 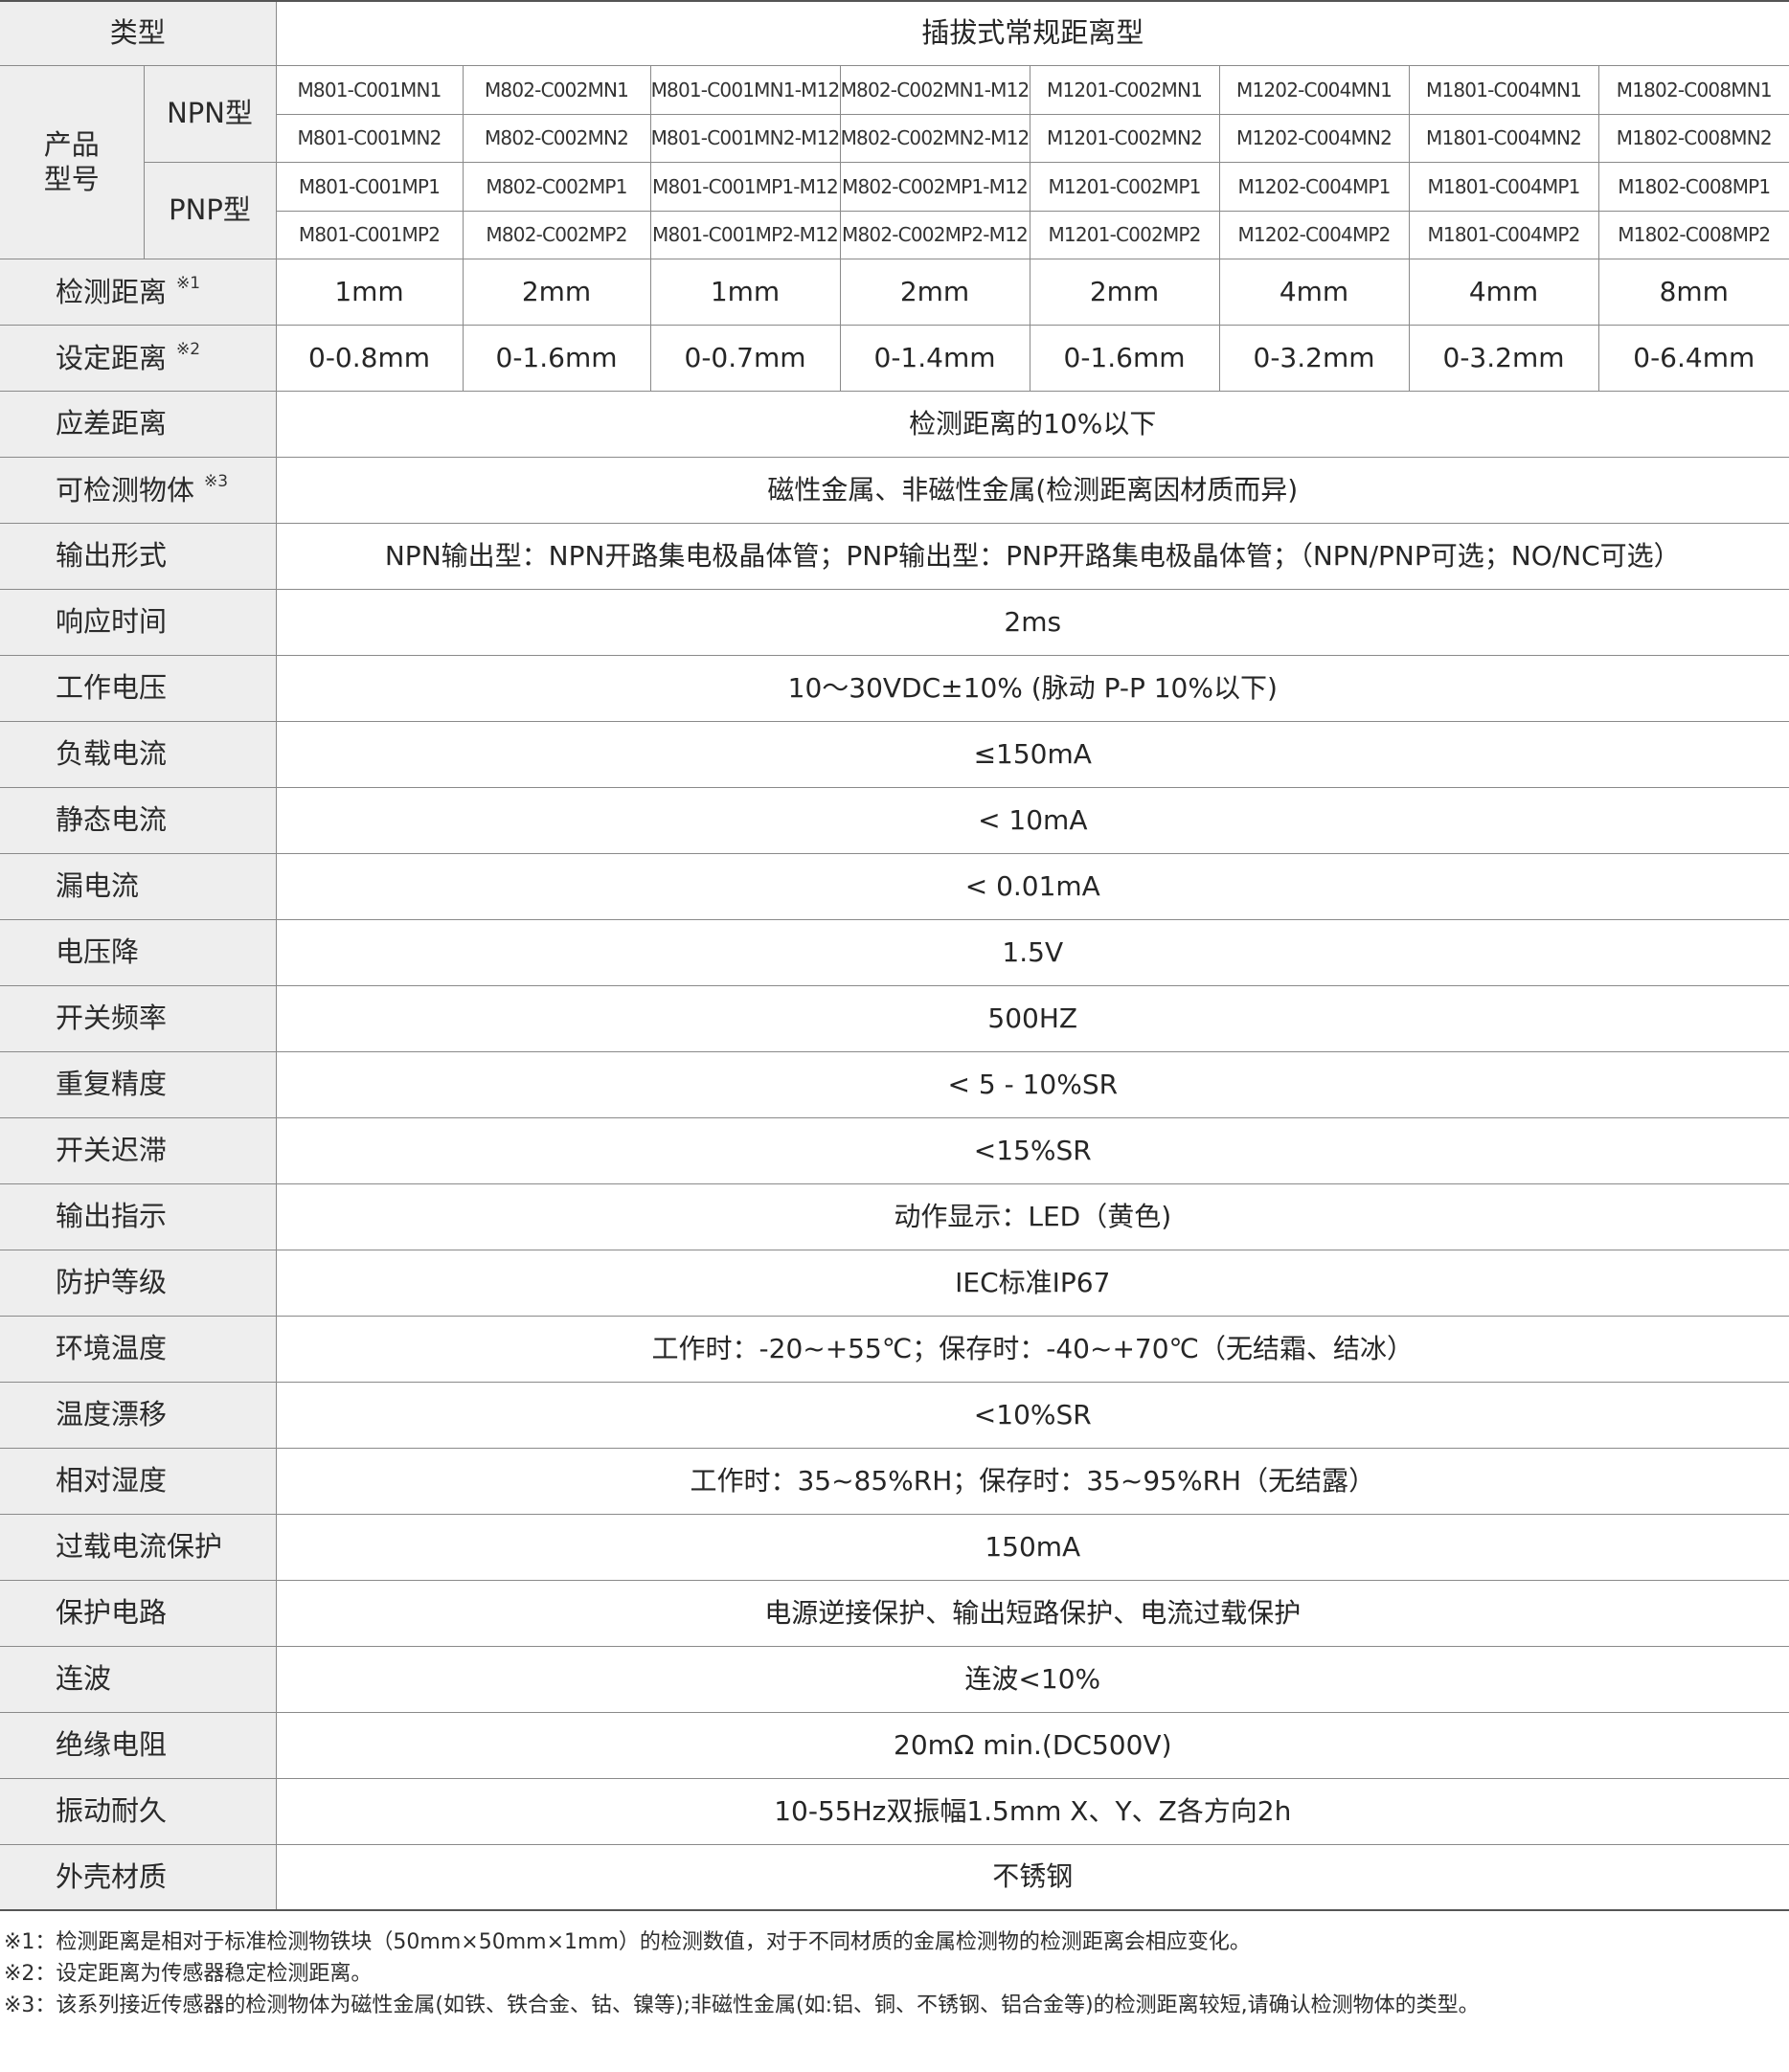 What do you see at coordinates (370, 89) in the screenshot?
I see `model-cell: M801-C001MN1` at bounding box center [370, 89].